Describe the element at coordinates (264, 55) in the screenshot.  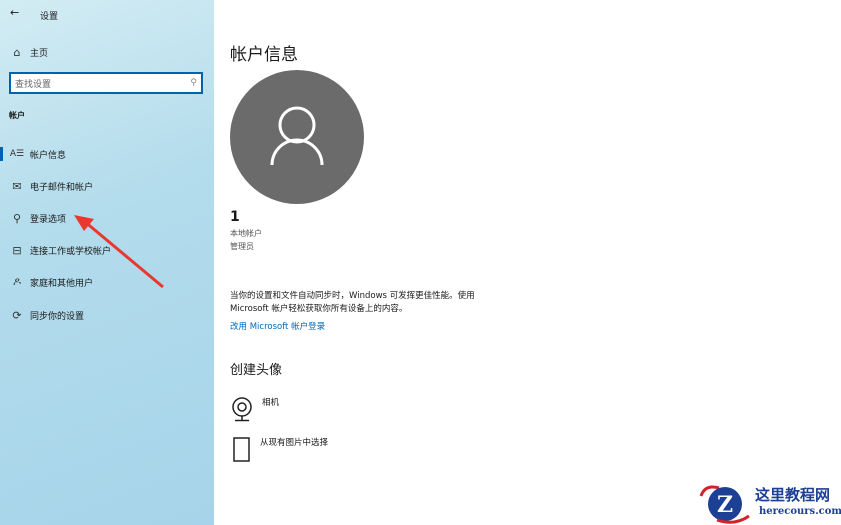
I see `page-title: 帐户信息` at that location.